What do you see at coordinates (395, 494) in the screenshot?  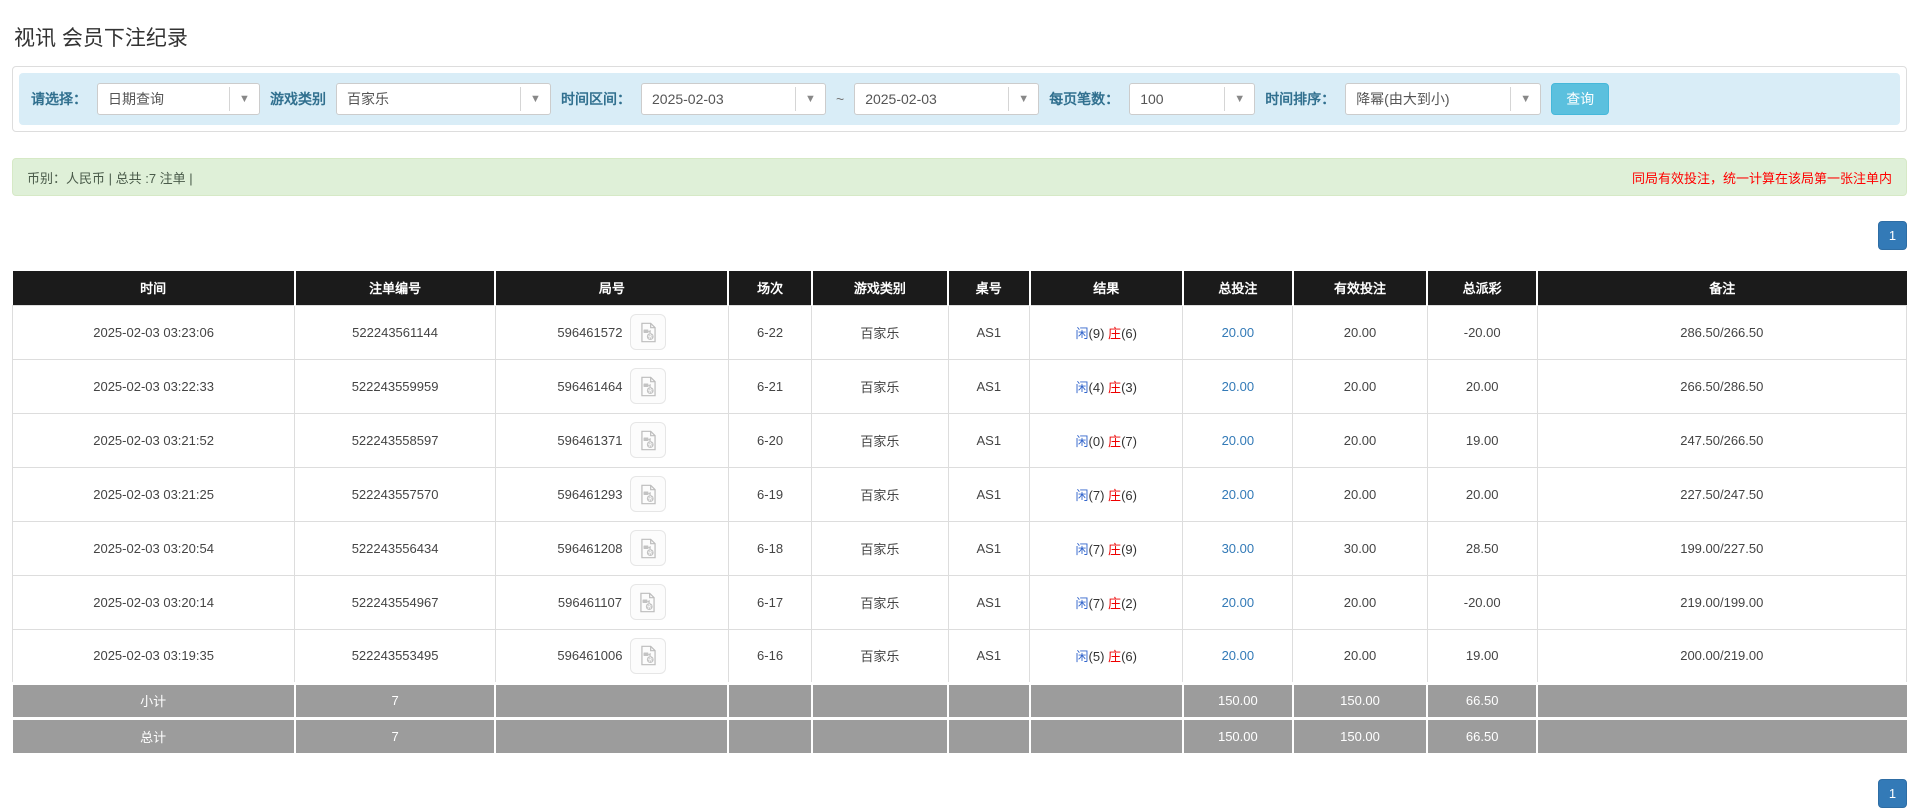 I see `cell-bet-id: 522243557570` at bounding box center [395, 494].